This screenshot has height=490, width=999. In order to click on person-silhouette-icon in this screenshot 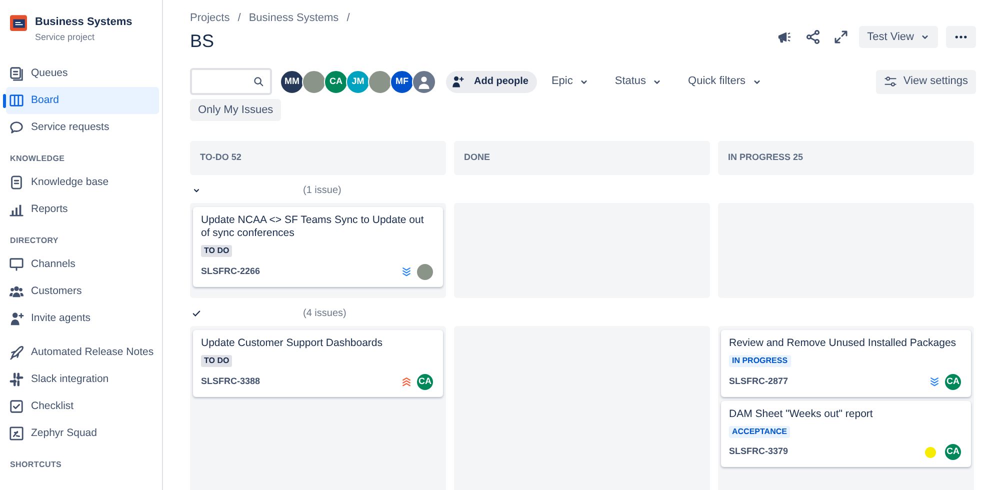, I will do `click(424, 81)`.